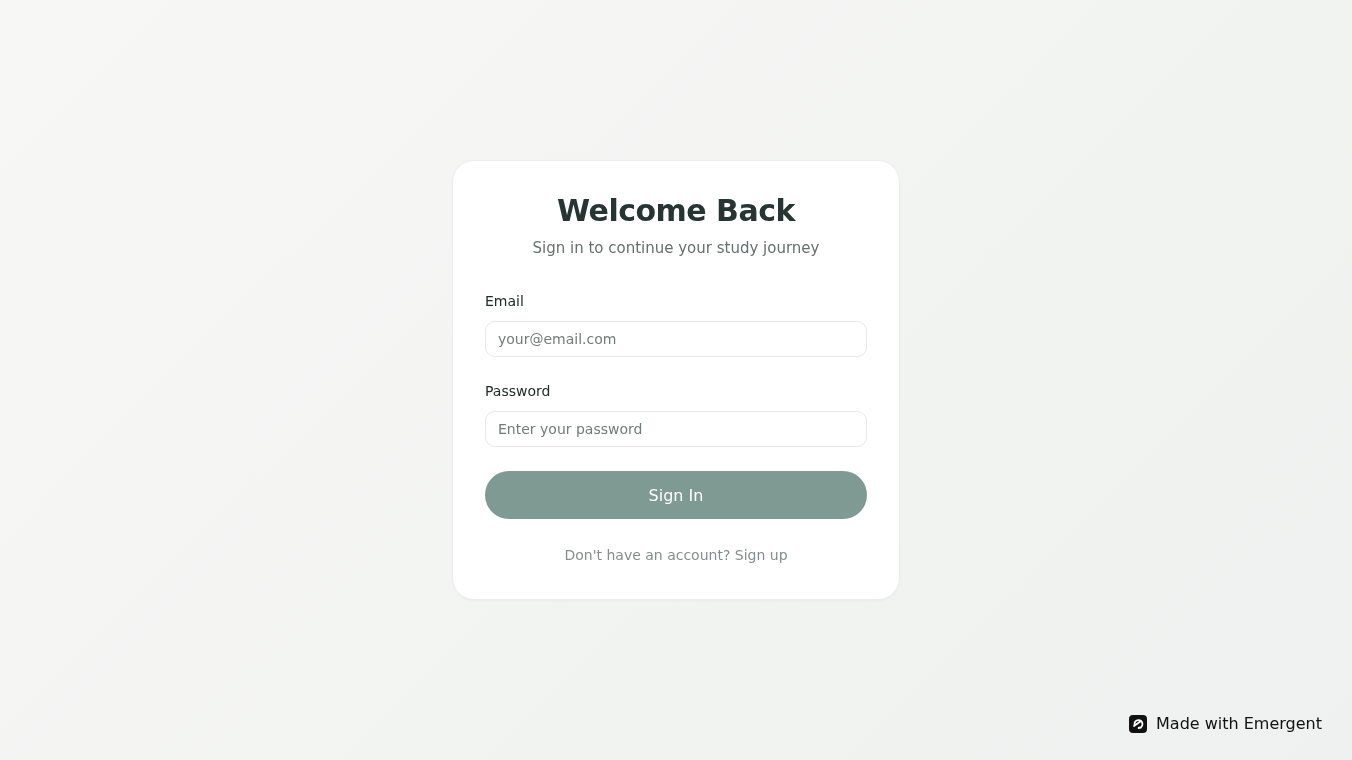  I want to click on title: Welcome Back, so click(676, 211).